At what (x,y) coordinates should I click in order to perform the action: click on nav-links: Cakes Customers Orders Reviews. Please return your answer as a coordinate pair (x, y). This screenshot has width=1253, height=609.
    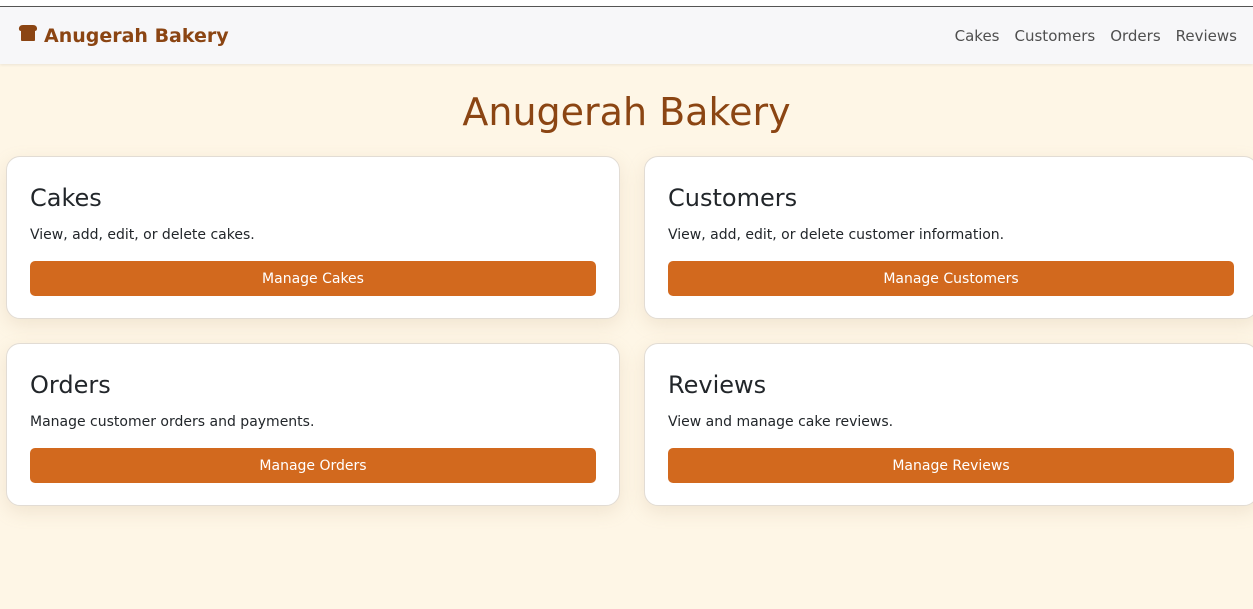
    Looking at the image, I should click on (1096, 36).